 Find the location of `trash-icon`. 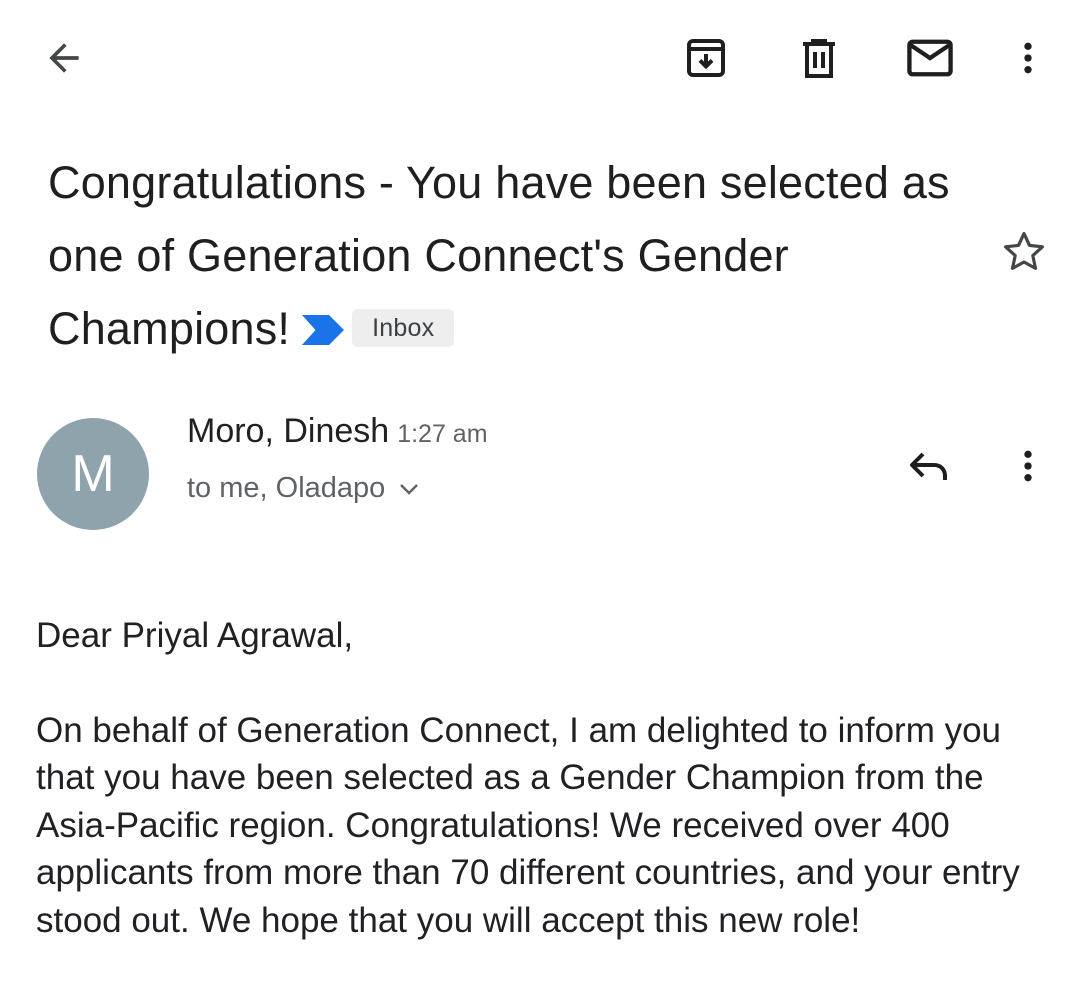

trash-icon is located at coordinates (819, 58).